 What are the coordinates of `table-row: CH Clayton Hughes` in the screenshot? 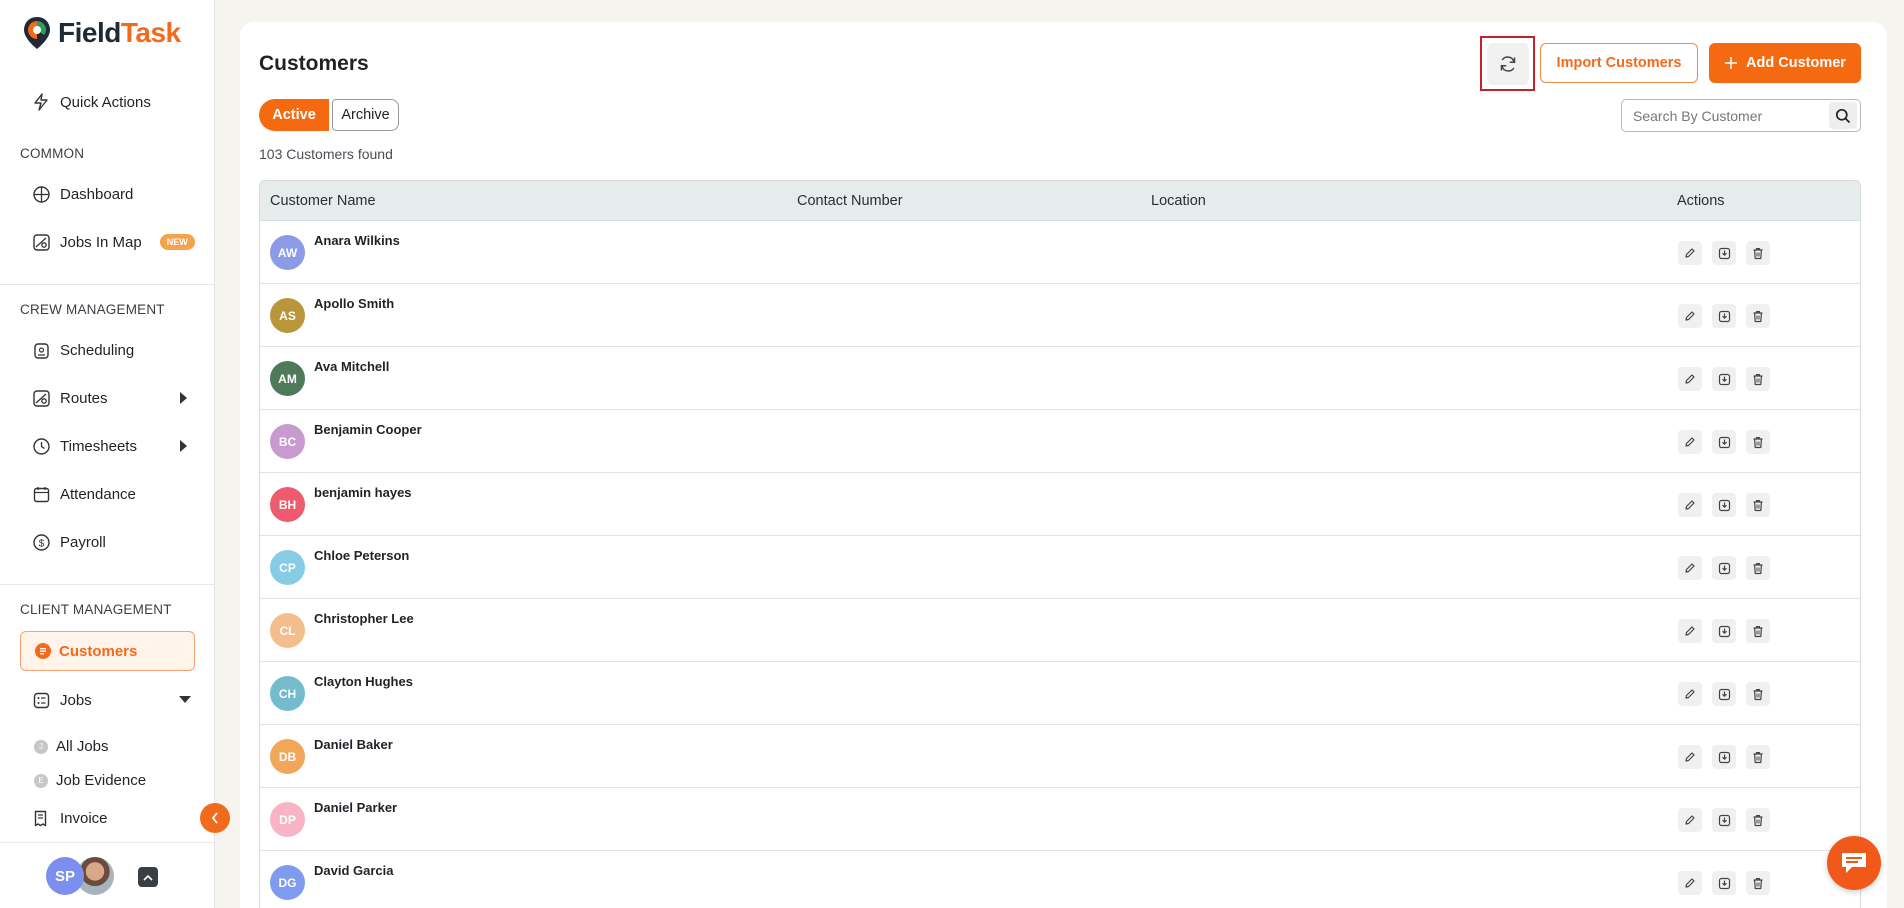 It's located at (1060, 693).